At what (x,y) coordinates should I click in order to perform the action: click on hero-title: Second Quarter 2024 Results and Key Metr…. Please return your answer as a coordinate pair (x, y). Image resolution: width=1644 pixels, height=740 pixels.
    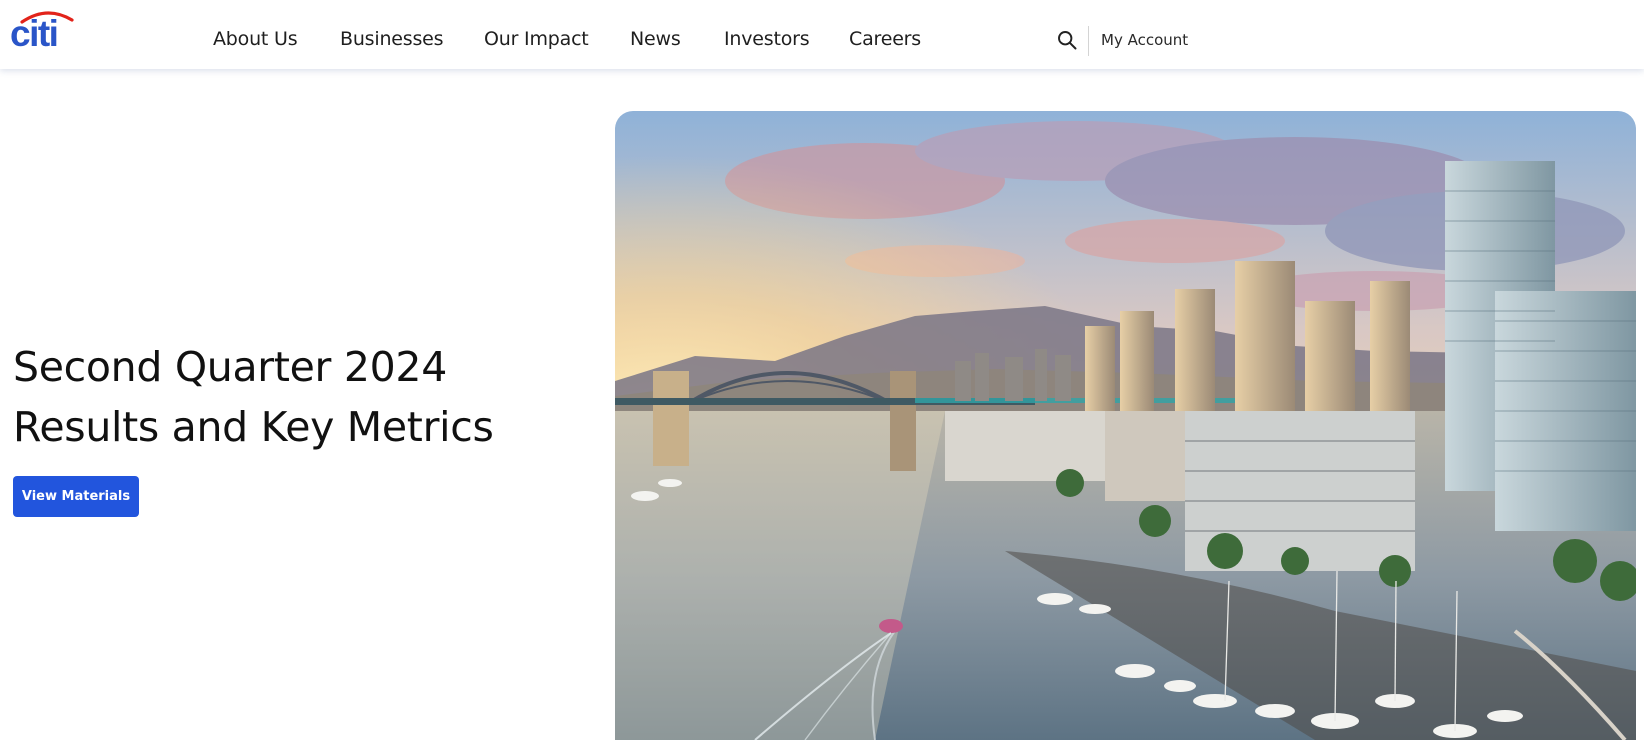
    Looking at the image, I should click on (293, 397).